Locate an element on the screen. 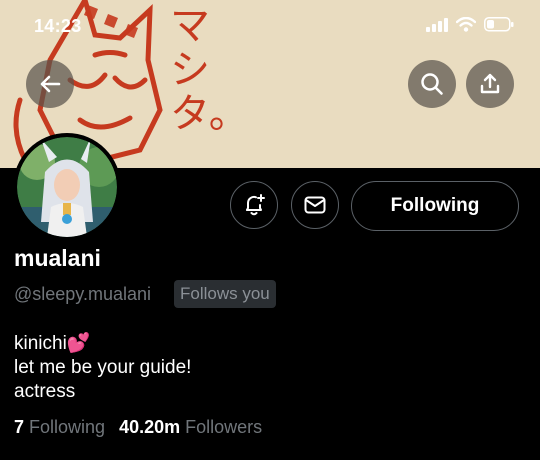 This screenshot has width=540, height=460. profile-stats: 7 Following 40.20m Followers is located at coordinates (138, 427).